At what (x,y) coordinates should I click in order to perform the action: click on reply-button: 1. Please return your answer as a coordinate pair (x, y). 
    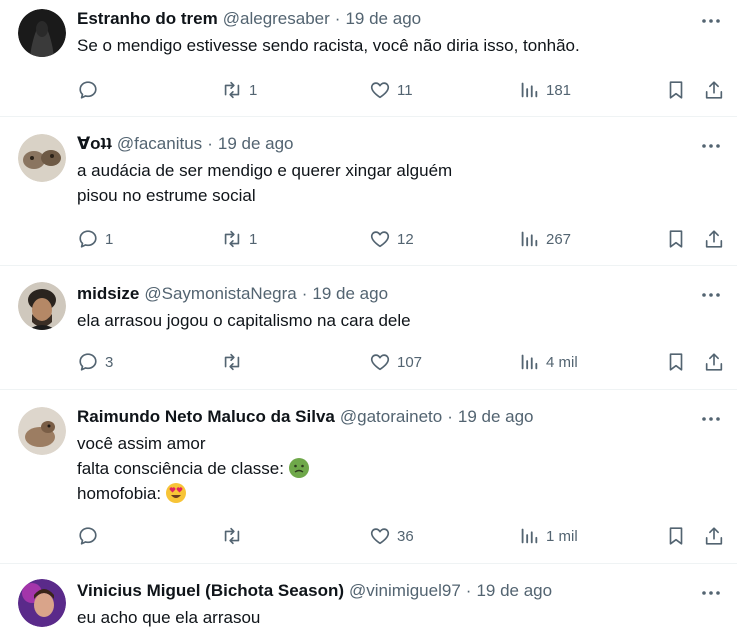
    Looking at the image, I should click on (95, 239).